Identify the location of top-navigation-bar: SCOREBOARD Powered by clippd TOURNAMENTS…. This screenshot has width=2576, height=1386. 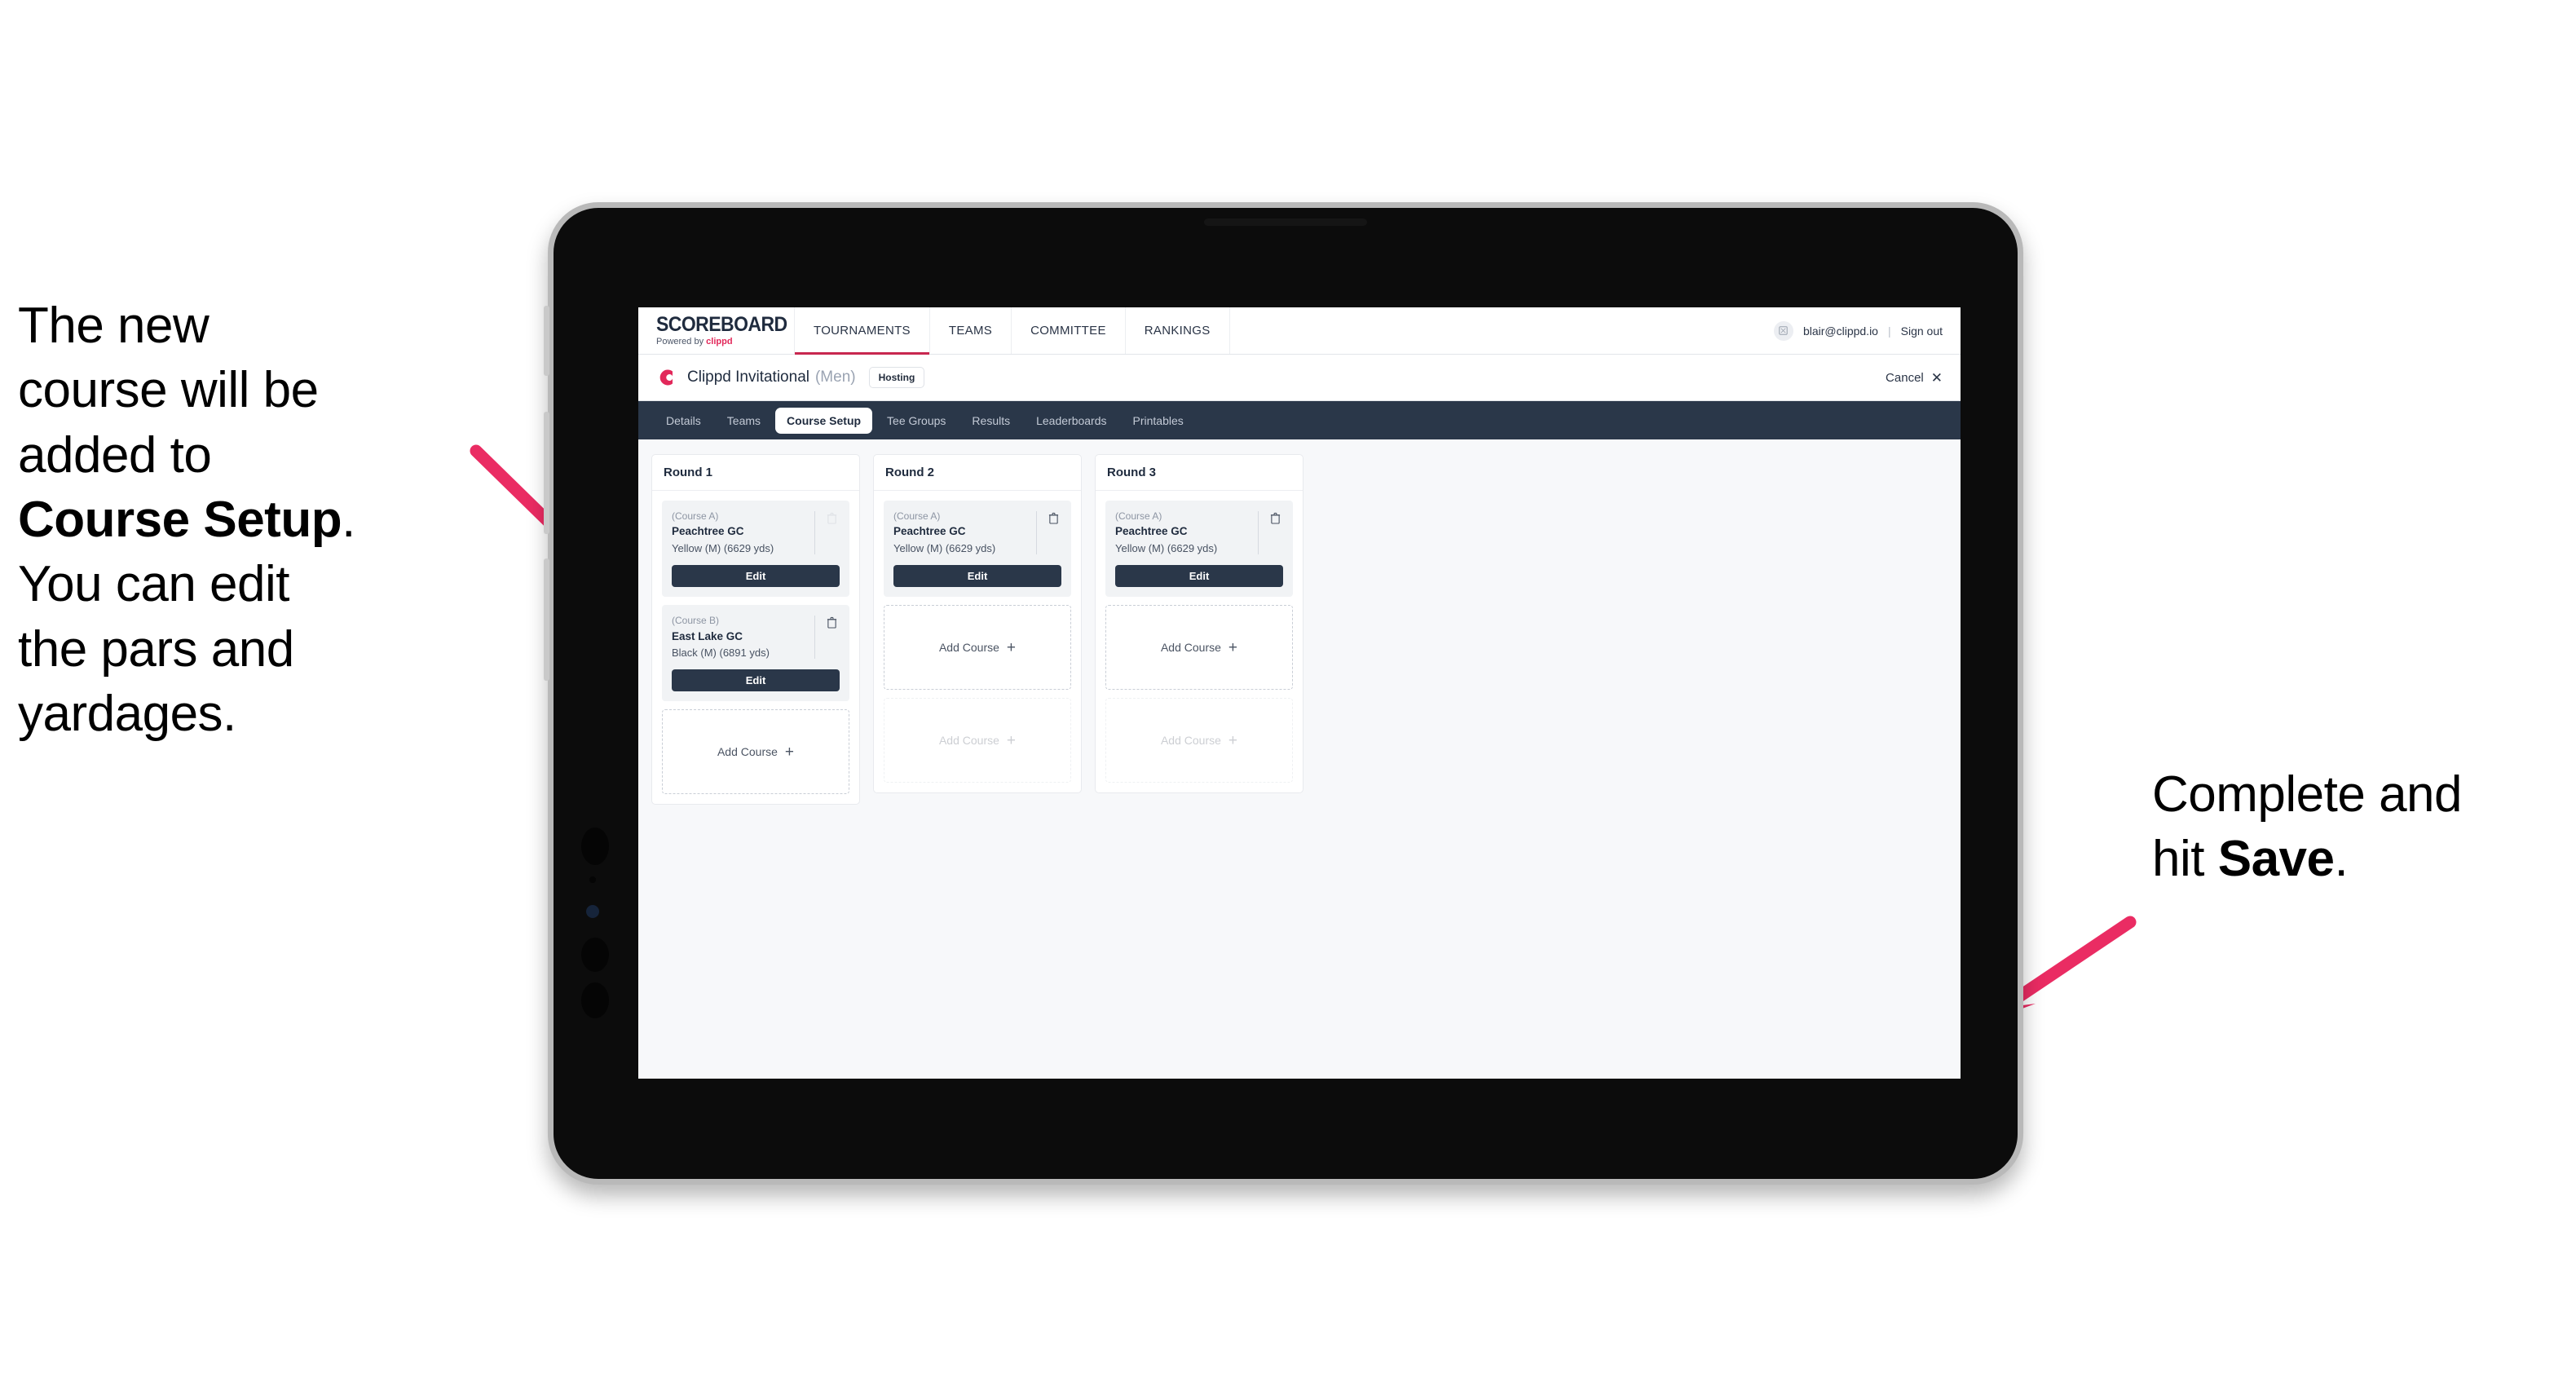
(1299, 331).